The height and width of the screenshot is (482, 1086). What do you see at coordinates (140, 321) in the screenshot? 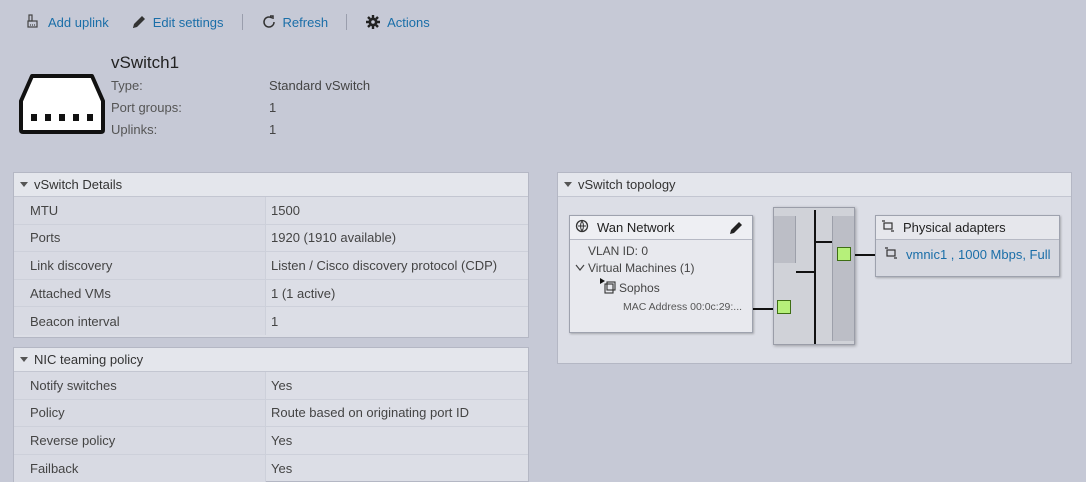
I see `row-key: Beacon interval` at bounding box center [140, 321].